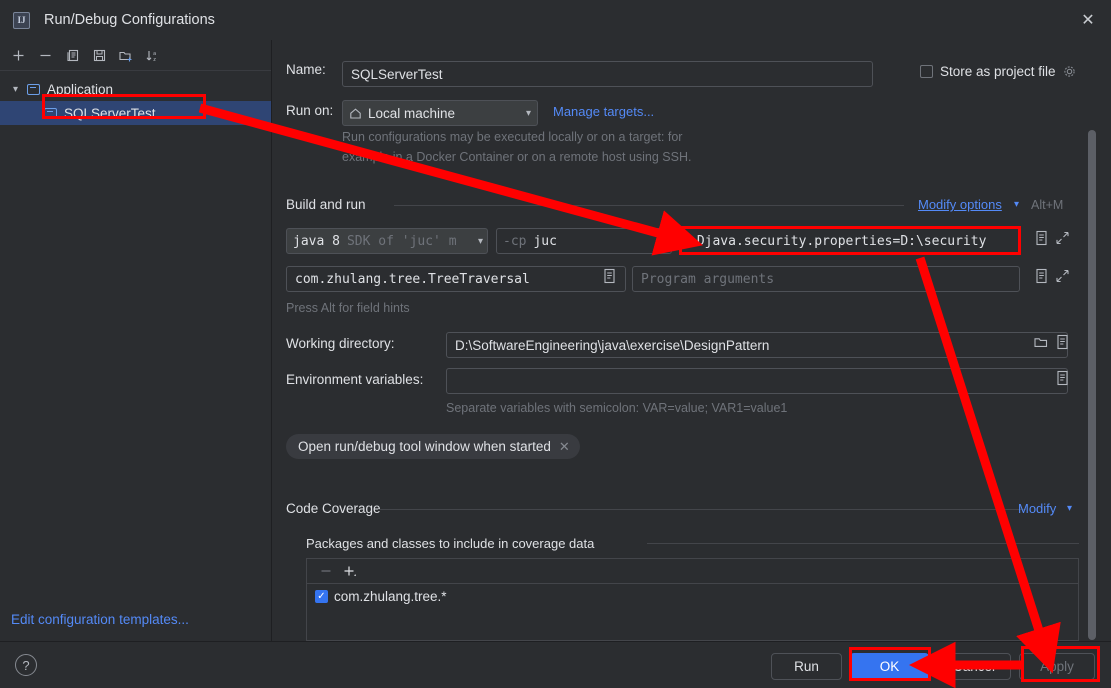 The image size is (1111, 688). Describe the element at coordinates (424, 446) in the screenshot. I see `open-tool-window-label: Open run/debug tool window when started` at that location.